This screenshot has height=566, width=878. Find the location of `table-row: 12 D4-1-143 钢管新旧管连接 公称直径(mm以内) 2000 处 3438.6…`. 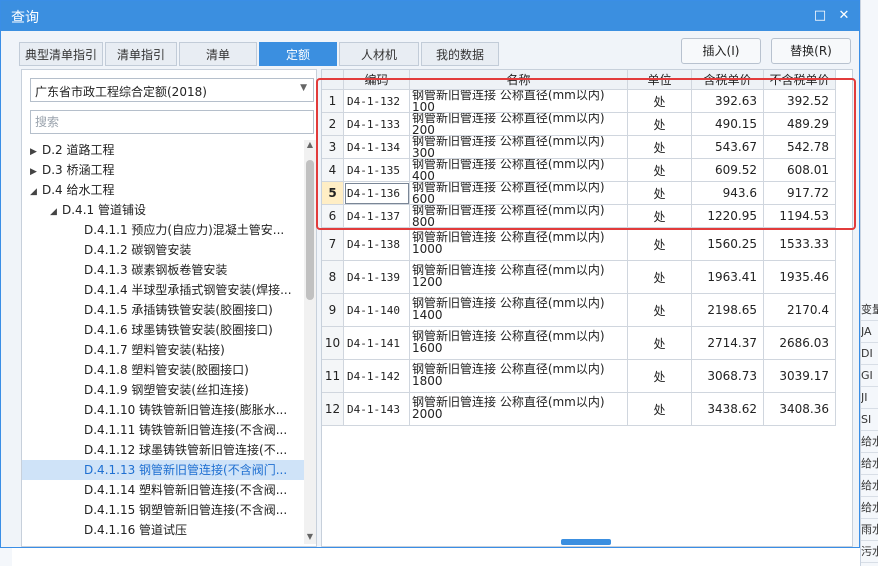

table-row: 12 D4-1-143 钢管新旧管连接 公称直径(mm以内) 2000 处 3438.6… is located at coordinates (579, 409).